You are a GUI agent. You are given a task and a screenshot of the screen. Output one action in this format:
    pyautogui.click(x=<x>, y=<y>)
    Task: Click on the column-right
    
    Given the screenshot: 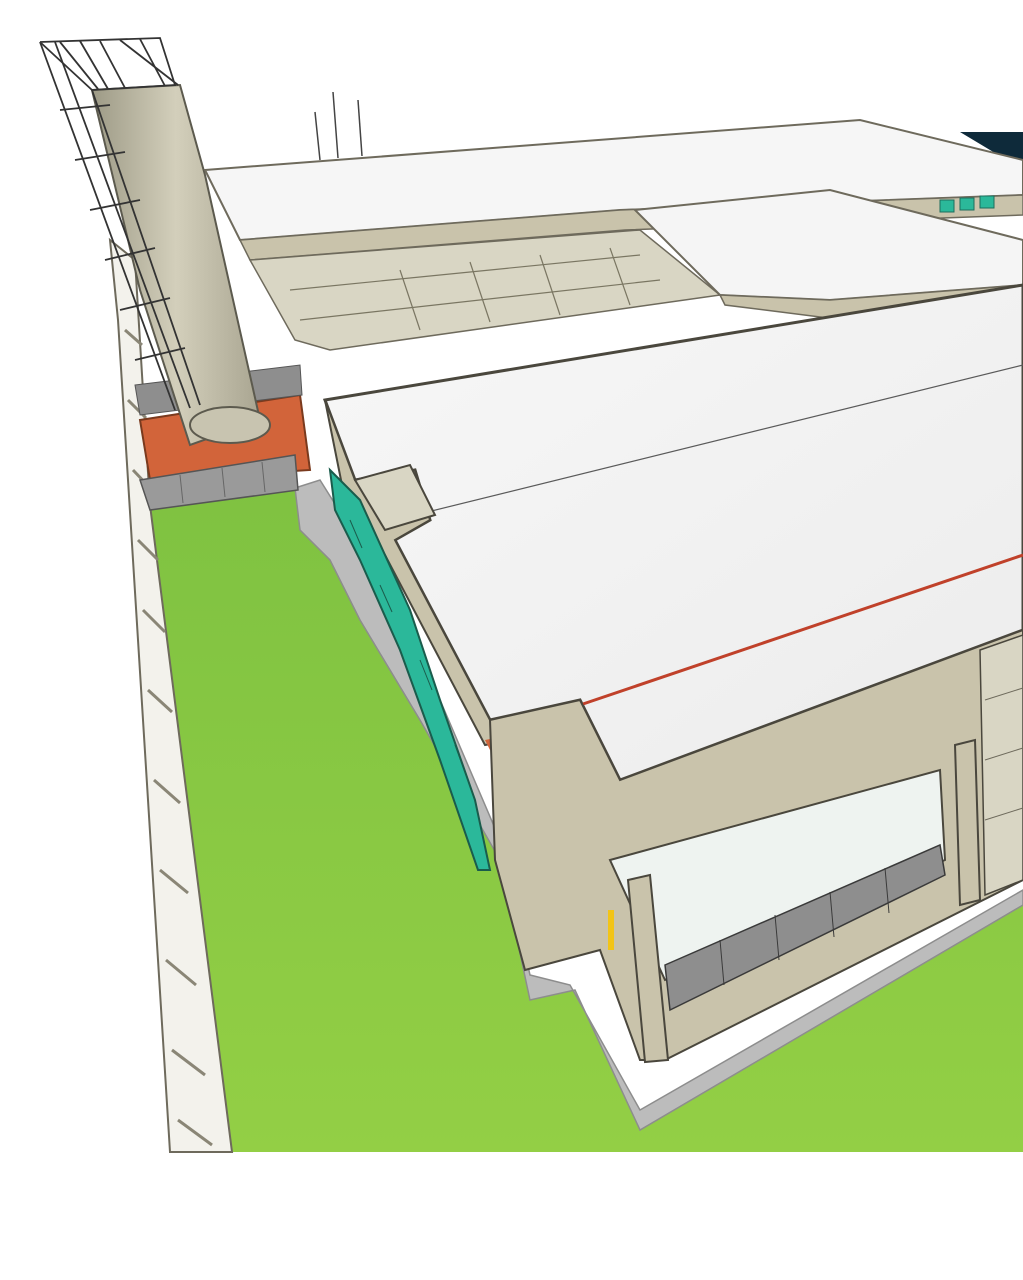 What is the action you would take?
    pyautogui.click(x=967, y=822)
    